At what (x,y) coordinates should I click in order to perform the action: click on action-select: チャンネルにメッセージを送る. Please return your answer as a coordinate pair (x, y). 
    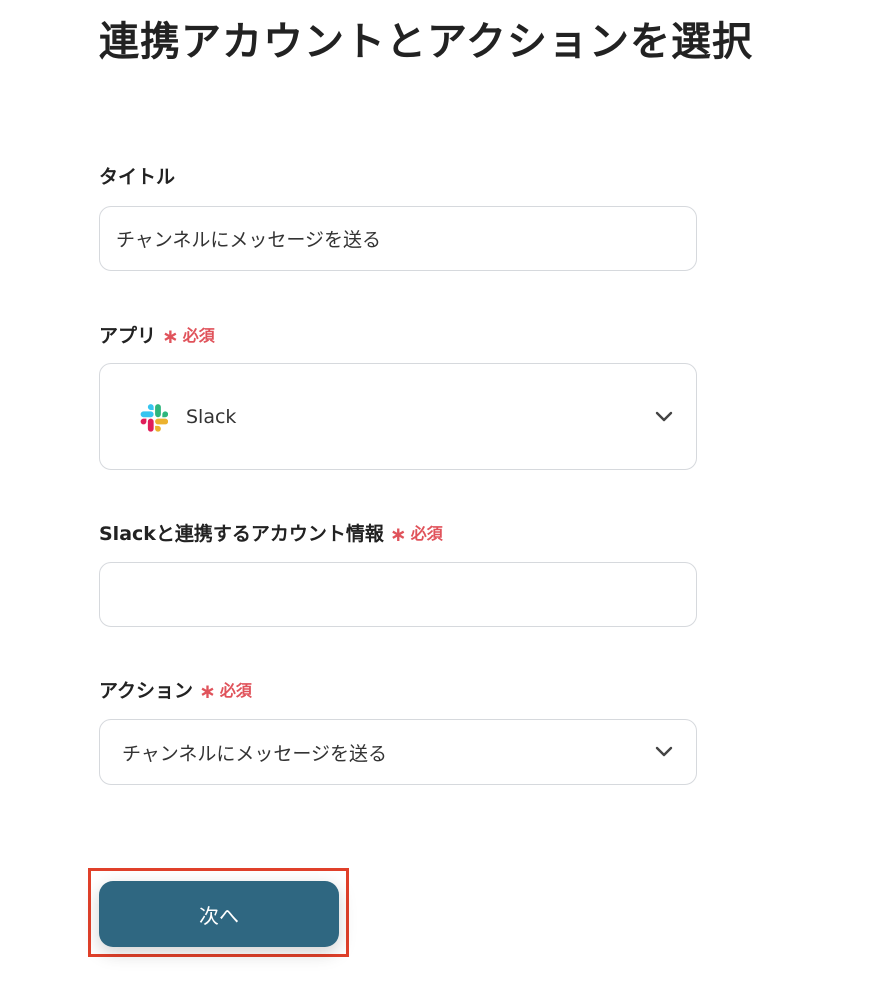
    Looking at the image, I should click on (398, 752).